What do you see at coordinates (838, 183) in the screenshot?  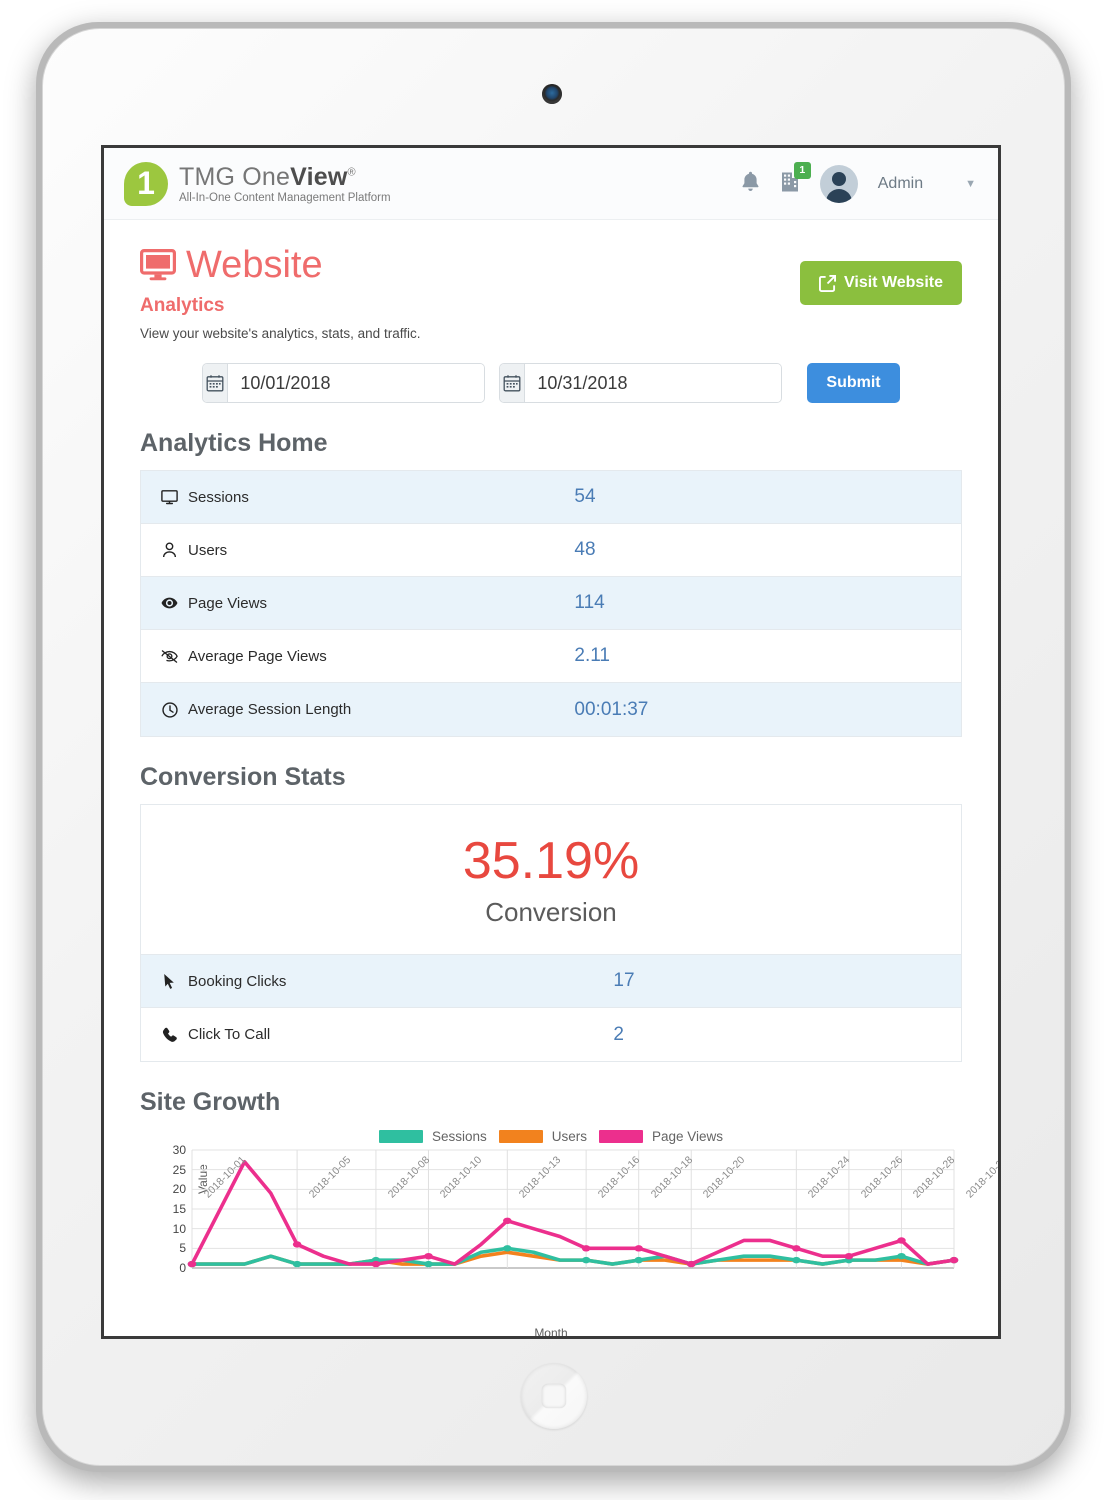 I see `avatar` at bounding box center [838, 183].